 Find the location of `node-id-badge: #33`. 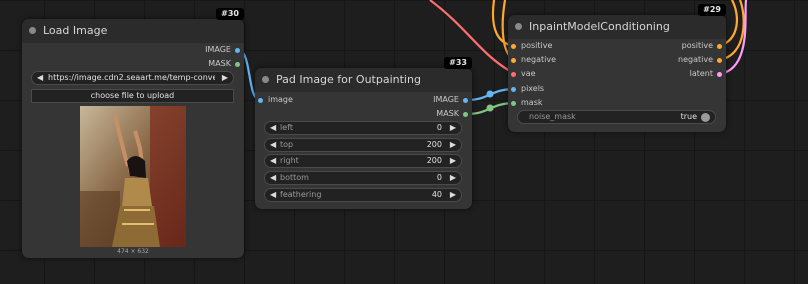

node-id-badge: #33 is located at coordinates (458, 63).